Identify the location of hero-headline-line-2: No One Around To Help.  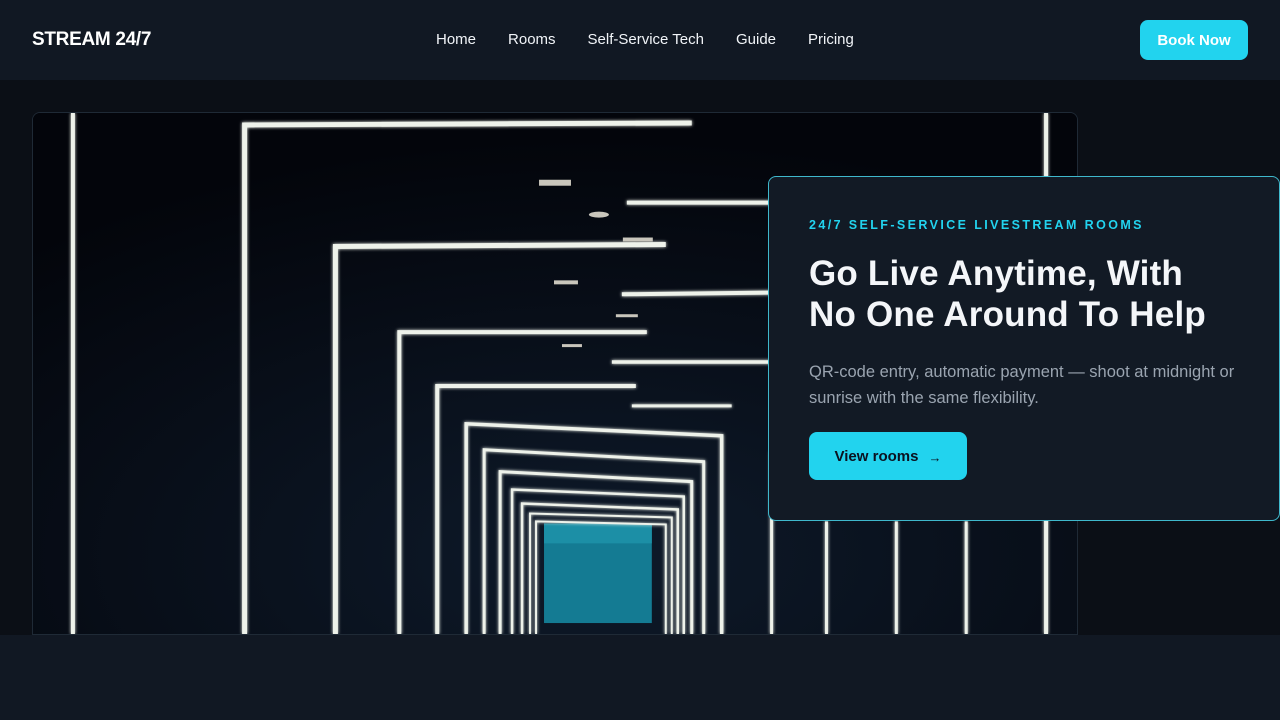
(1007, 314).